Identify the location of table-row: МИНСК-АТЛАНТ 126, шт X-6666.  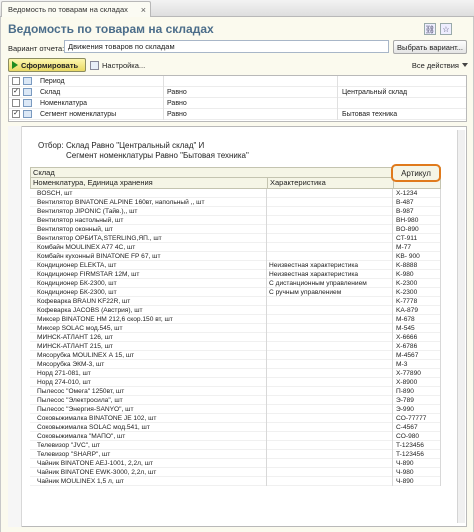
(235, 337).